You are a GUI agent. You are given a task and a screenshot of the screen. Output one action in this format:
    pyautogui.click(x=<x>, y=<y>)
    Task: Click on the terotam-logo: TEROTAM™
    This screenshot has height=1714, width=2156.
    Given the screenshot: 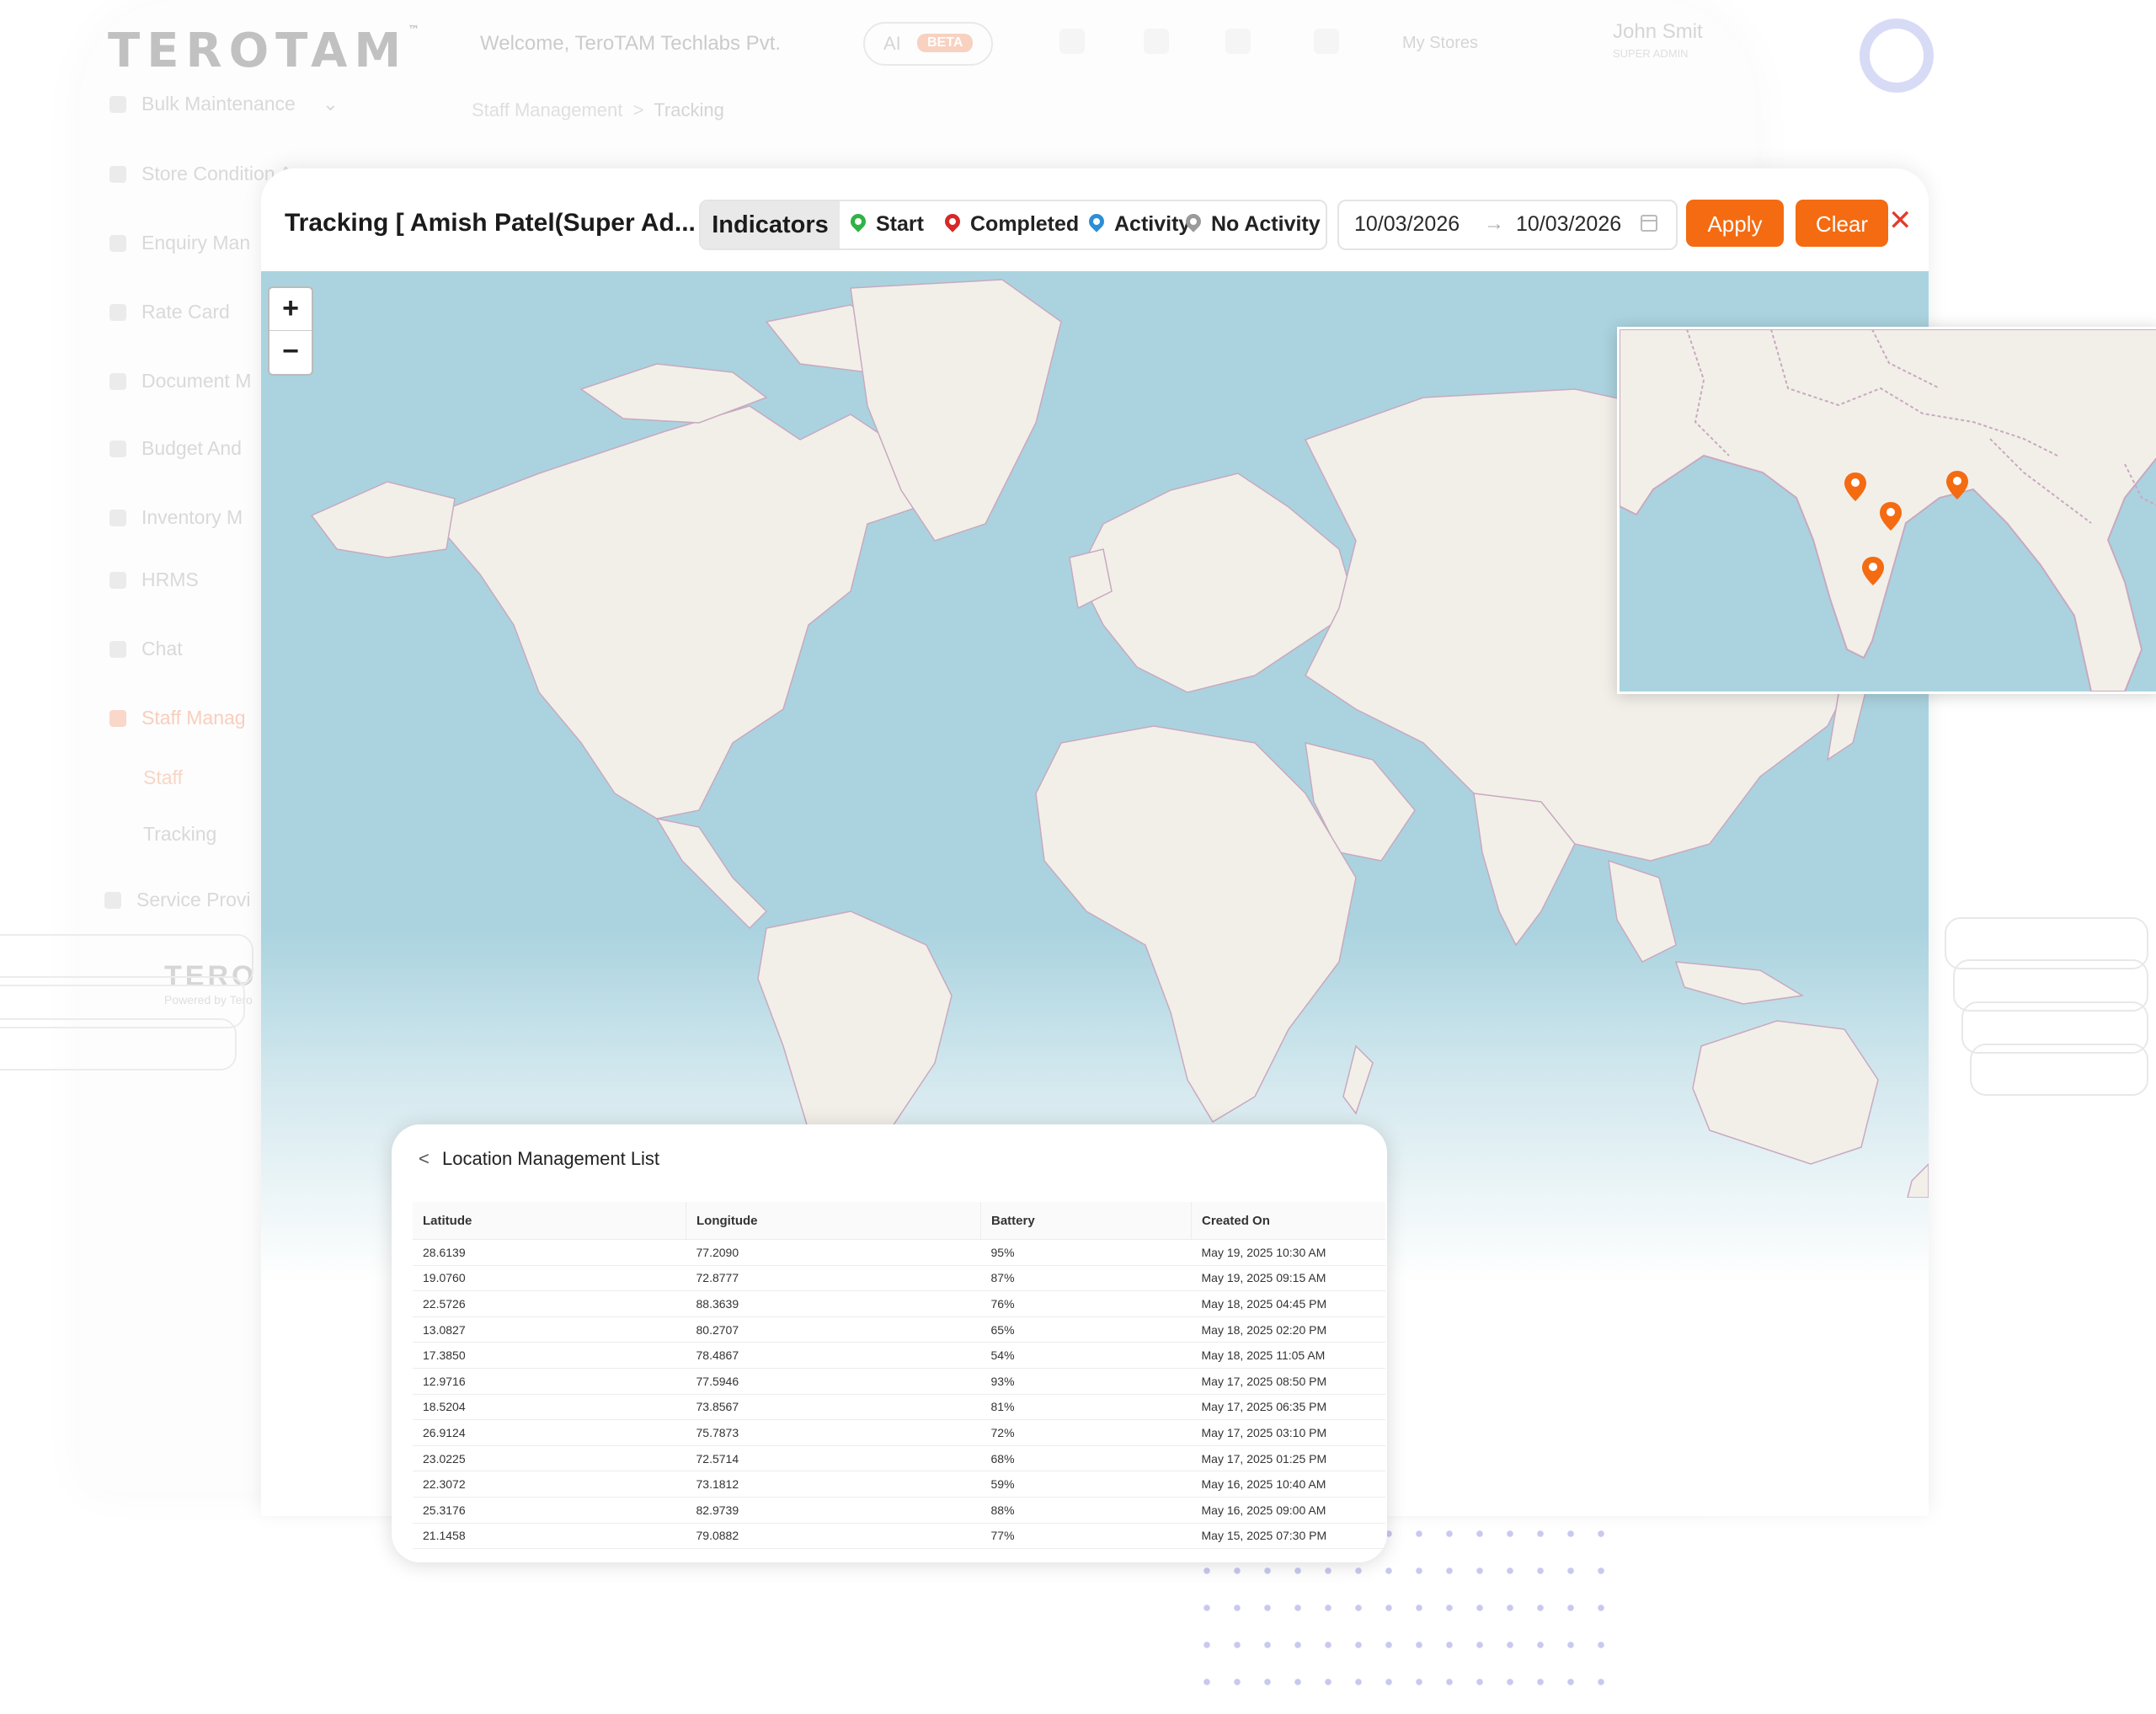 What is the action you would take?
    pyautogui.click(x=267, y=51)
    